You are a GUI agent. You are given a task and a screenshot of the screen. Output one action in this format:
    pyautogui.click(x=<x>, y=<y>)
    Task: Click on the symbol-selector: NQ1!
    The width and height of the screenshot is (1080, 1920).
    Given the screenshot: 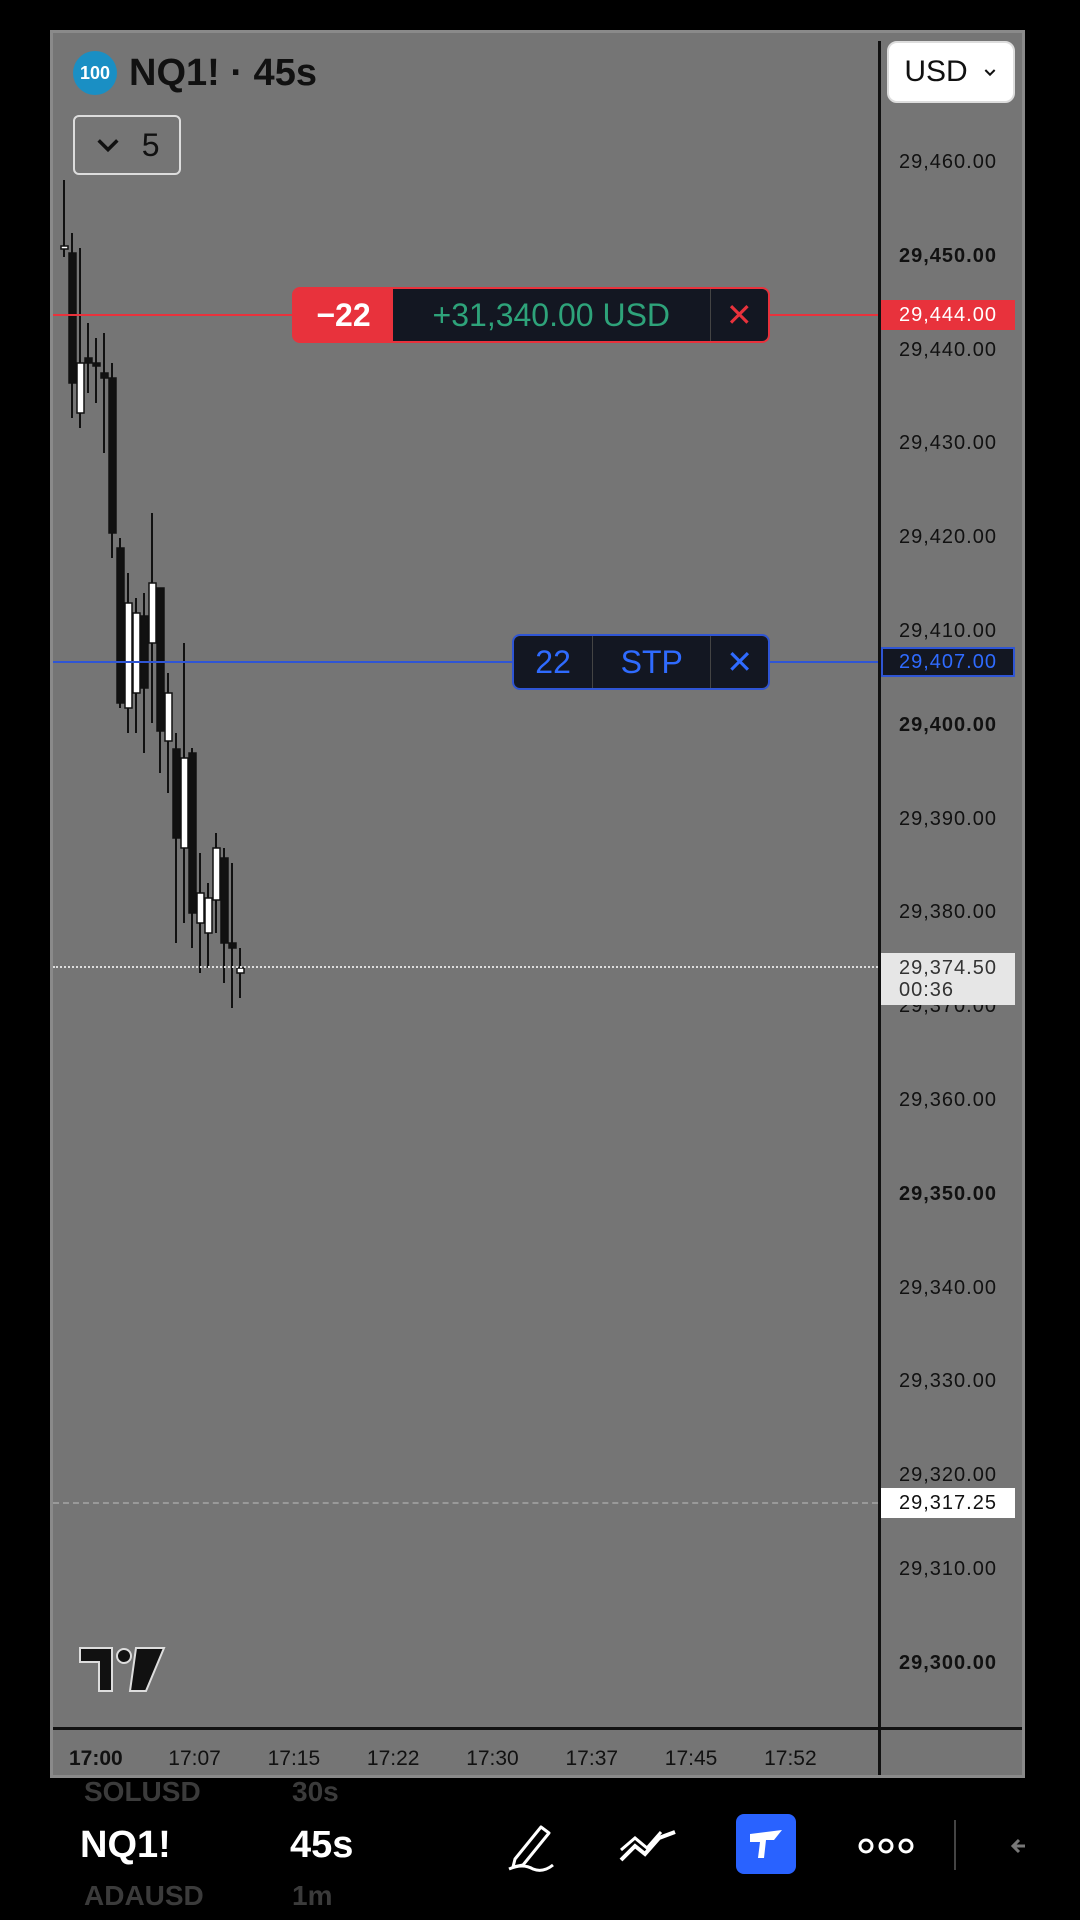 What is the action you would take?
    pyautogui.click(x=125, y=1845)
    